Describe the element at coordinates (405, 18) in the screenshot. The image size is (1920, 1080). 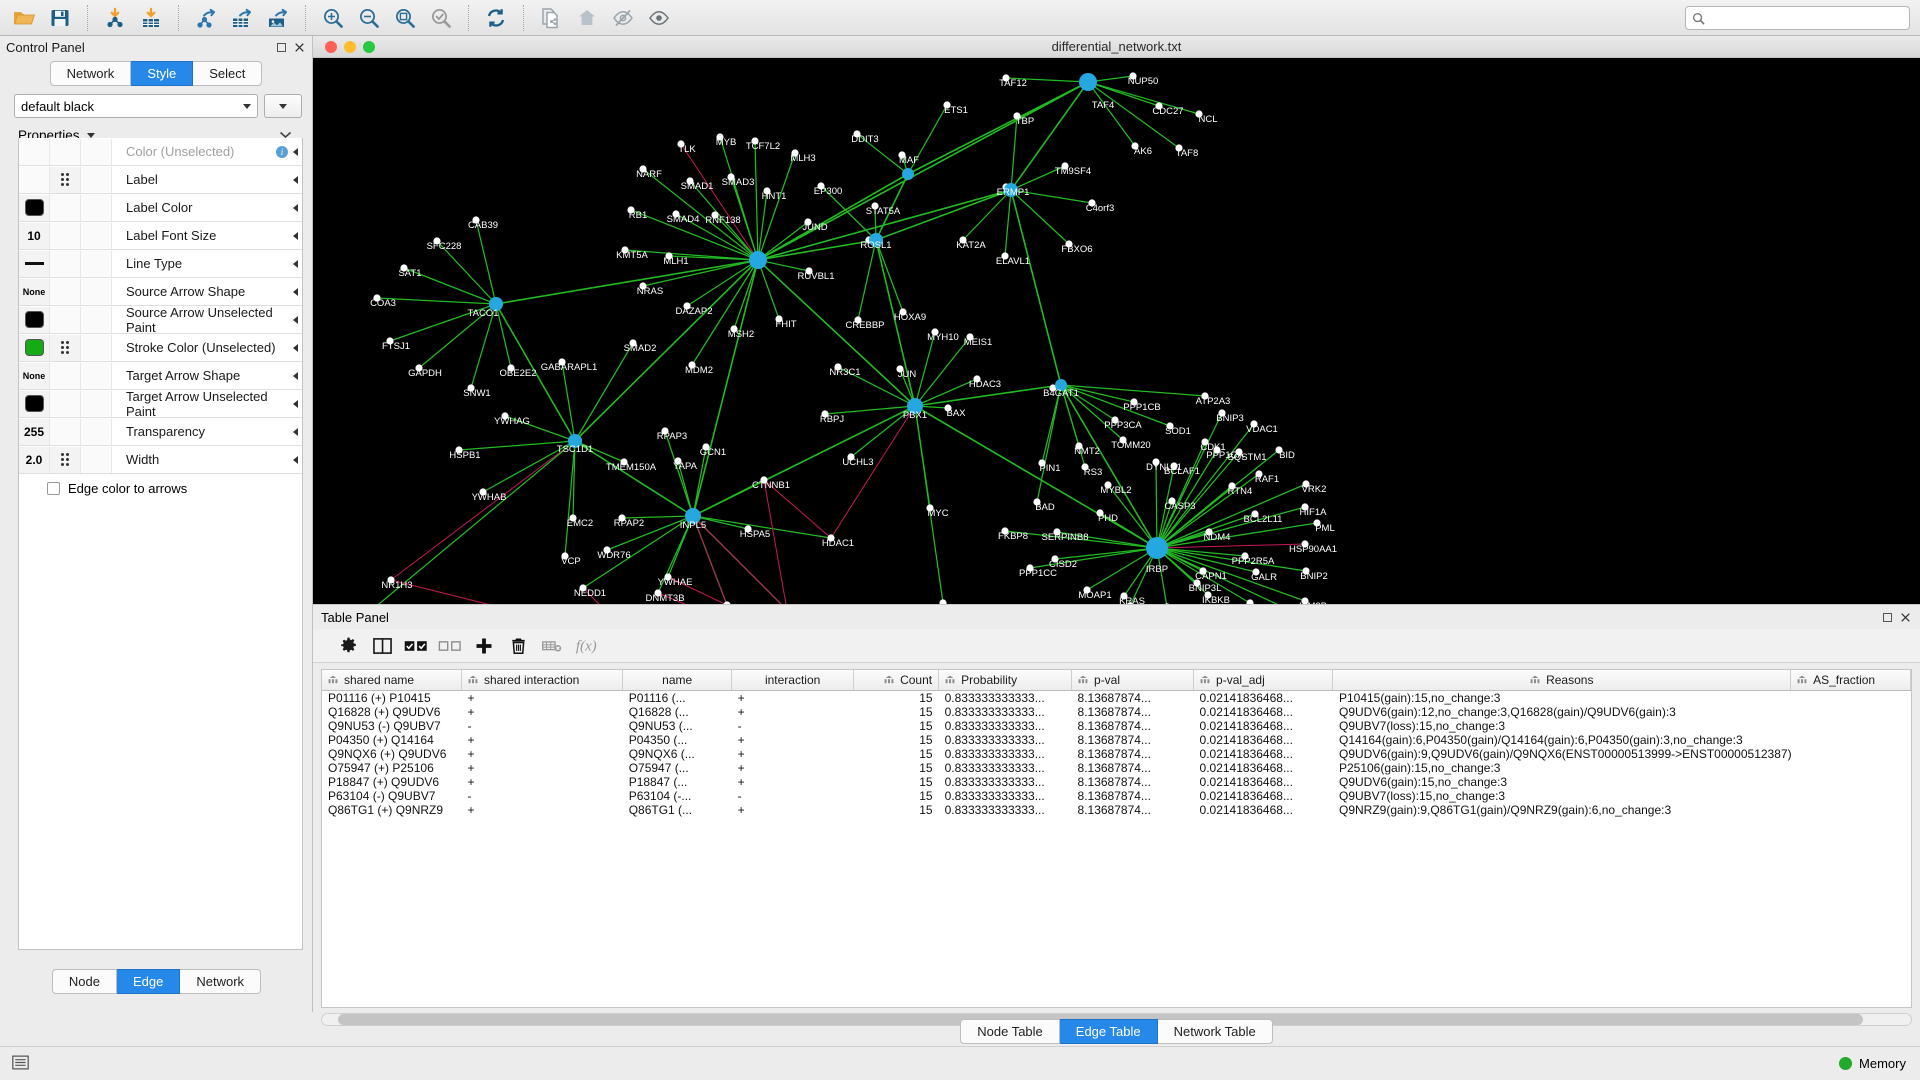
I see `fit-network-icon` at that location.